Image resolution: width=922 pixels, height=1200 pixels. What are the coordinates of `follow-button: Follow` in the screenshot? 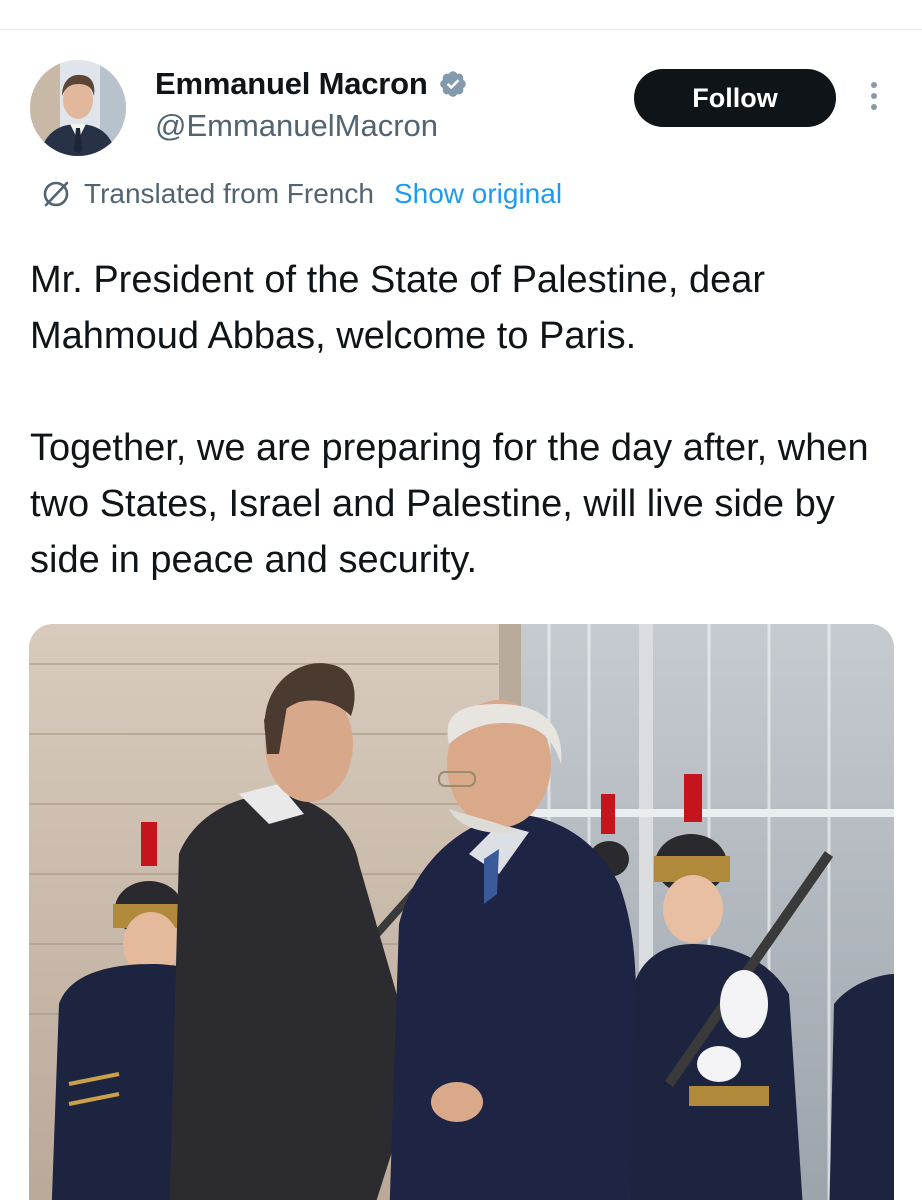 It's located at (735, 98).